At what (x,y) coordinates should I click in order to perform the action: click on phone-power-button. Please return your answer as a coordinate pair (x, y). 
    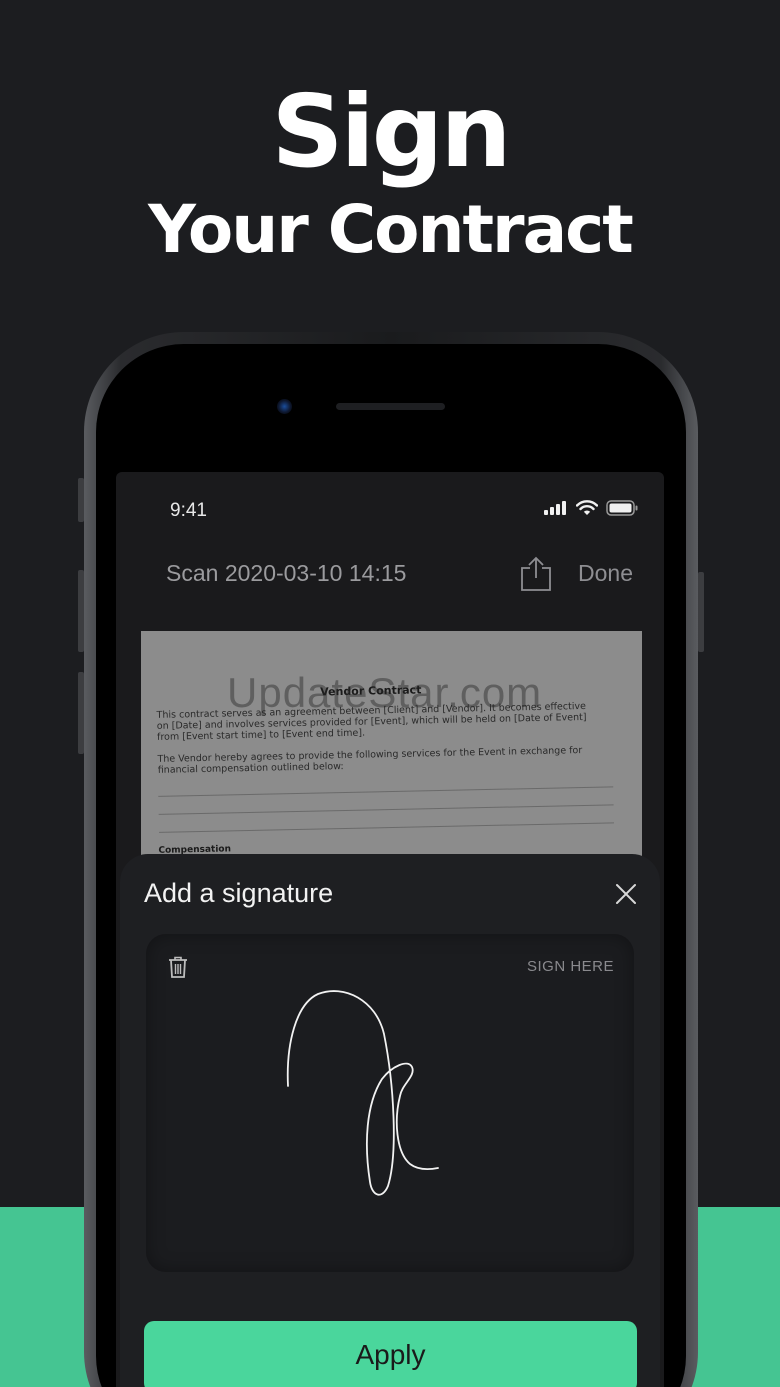
    Looking at the image, I should click on (701, 612).